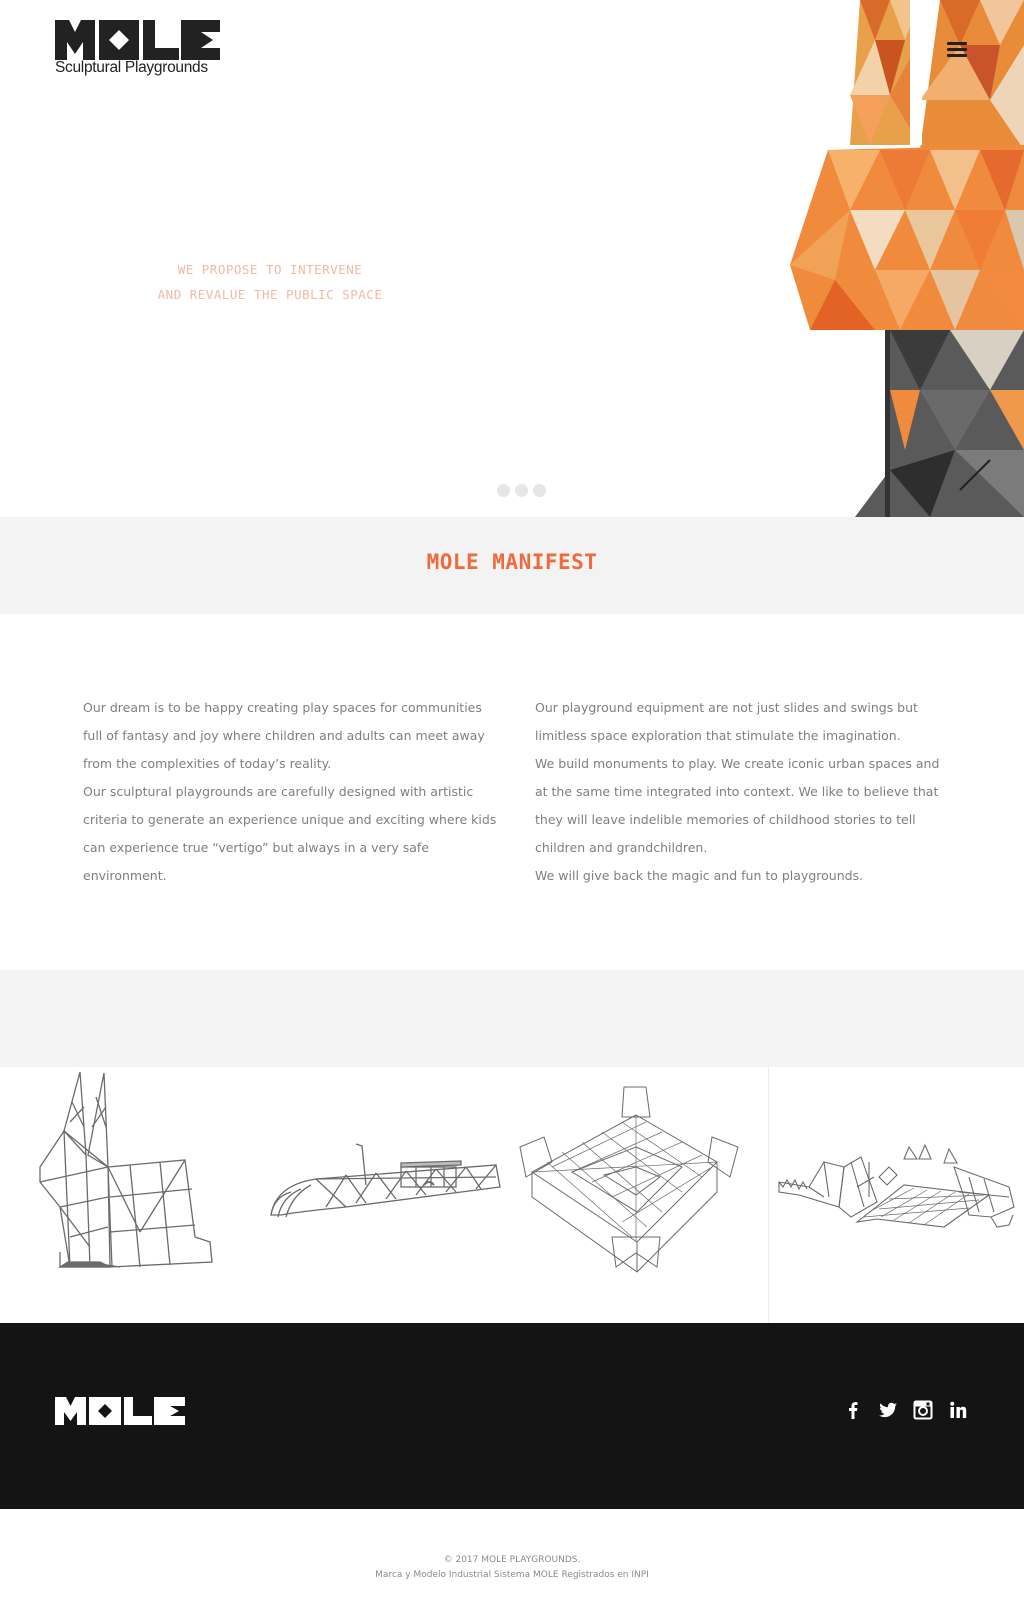  What do you see at coordinates (512, 1018) in the screenshot?
I see `section-divider-band` at bounding box center [512, 1018].